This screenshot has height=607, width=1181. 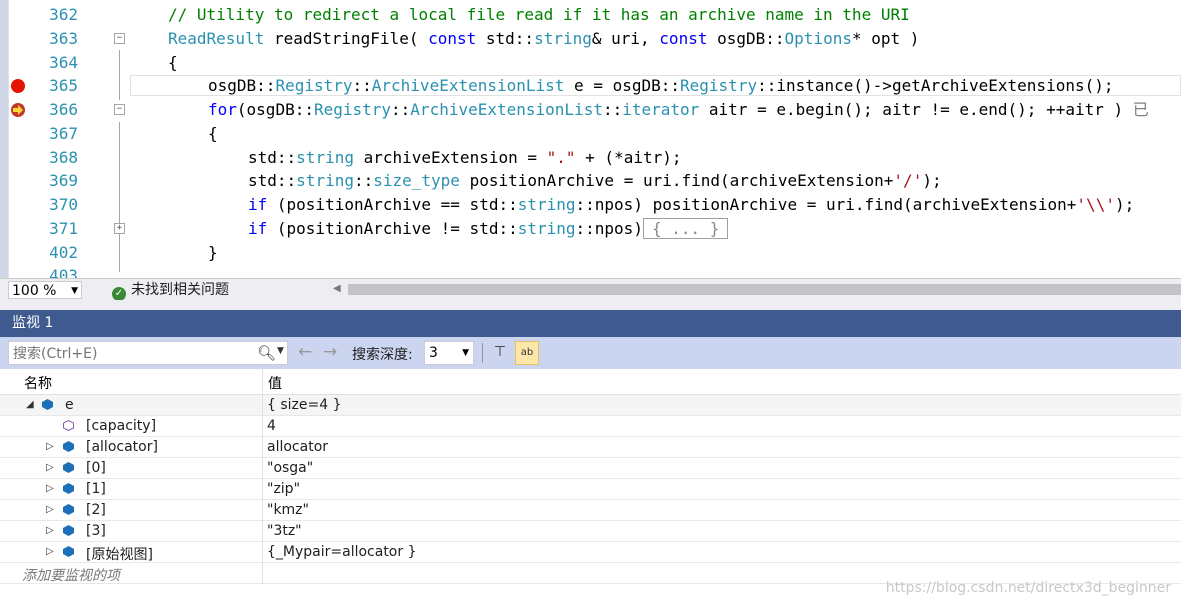 I want to click on watch-value: 4, so click(x=271, y=426).